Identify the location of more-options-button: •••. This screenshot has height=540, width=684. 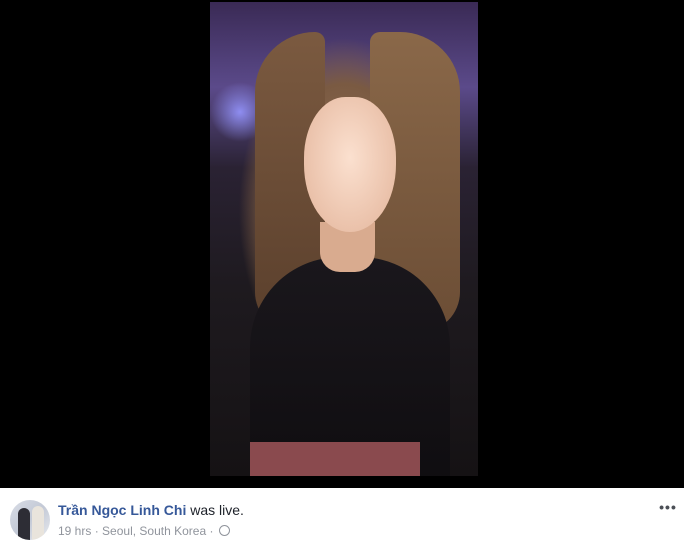
(668, 507).